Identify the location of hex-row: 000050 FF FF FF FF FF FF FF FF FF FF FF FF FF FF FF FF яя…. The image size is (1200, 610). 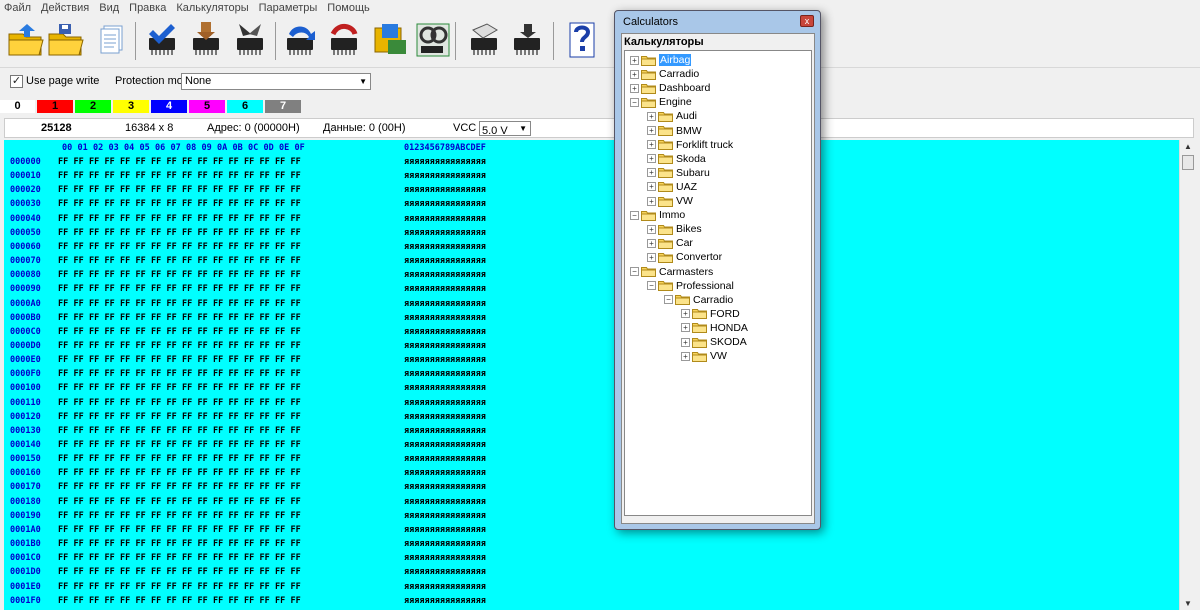
(591, 234).